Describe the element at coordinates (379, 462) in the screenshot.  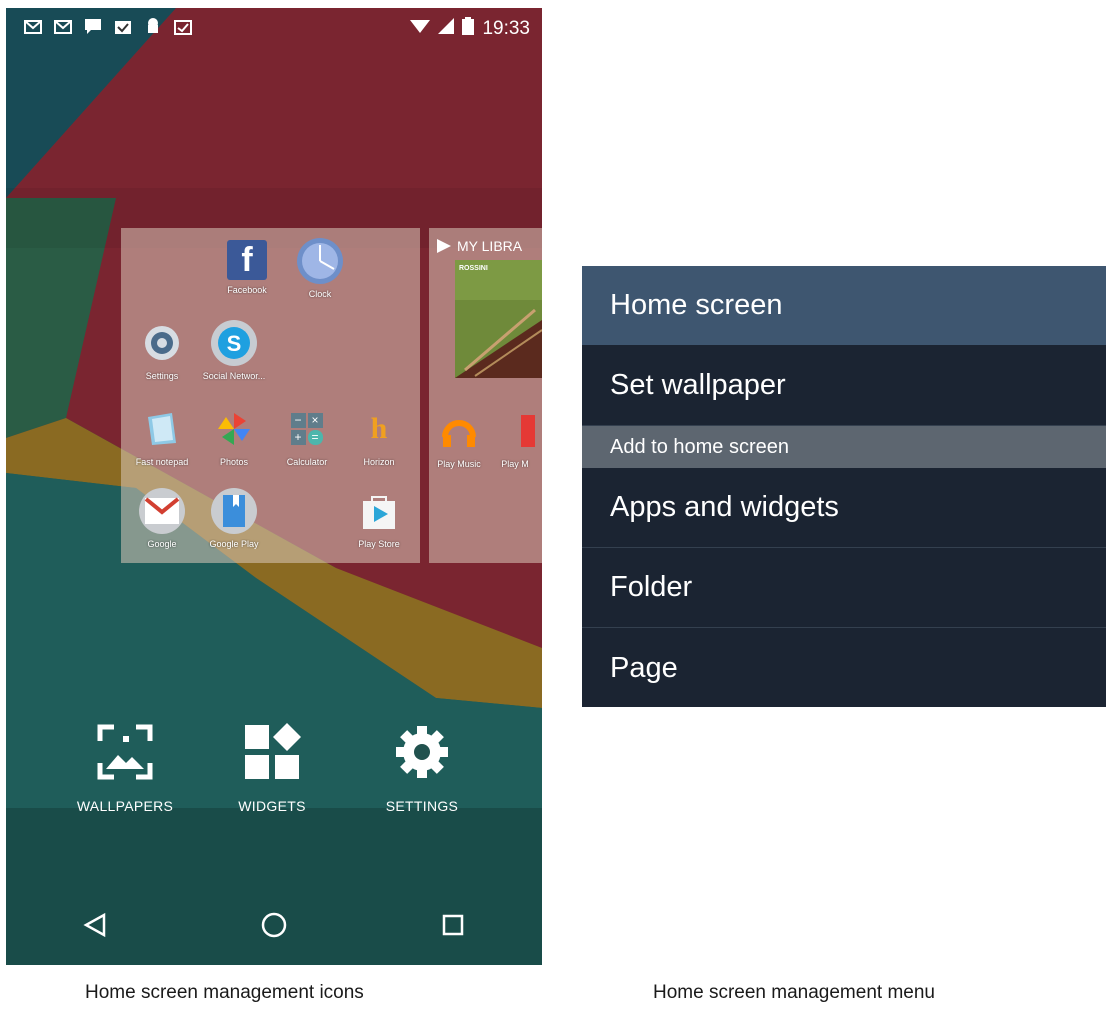
I see `app-label: Horizon` at that location.